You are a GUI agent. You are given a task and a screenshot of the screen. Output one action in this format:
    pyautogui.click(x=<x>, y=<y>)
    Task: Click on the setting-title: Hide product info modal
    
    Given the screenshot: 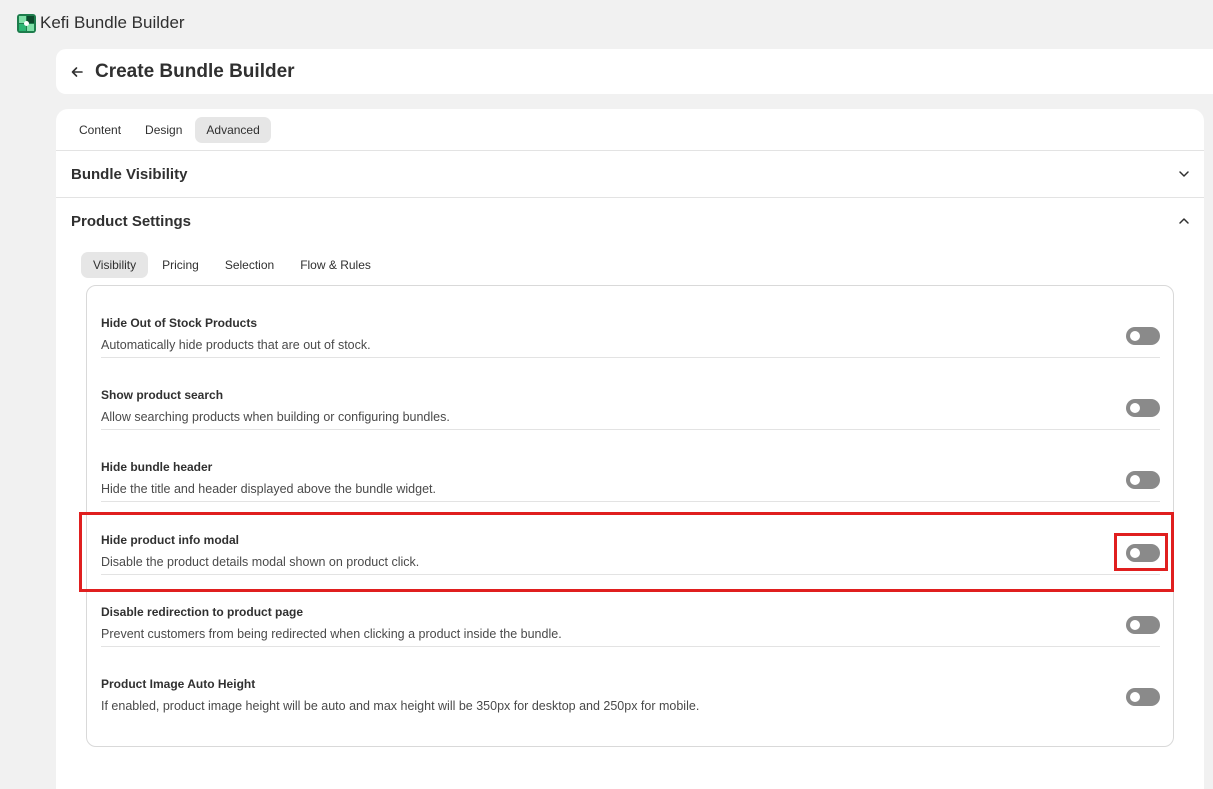 What is the action you would take?
    pyautogui.click(x=170, y=540)
    